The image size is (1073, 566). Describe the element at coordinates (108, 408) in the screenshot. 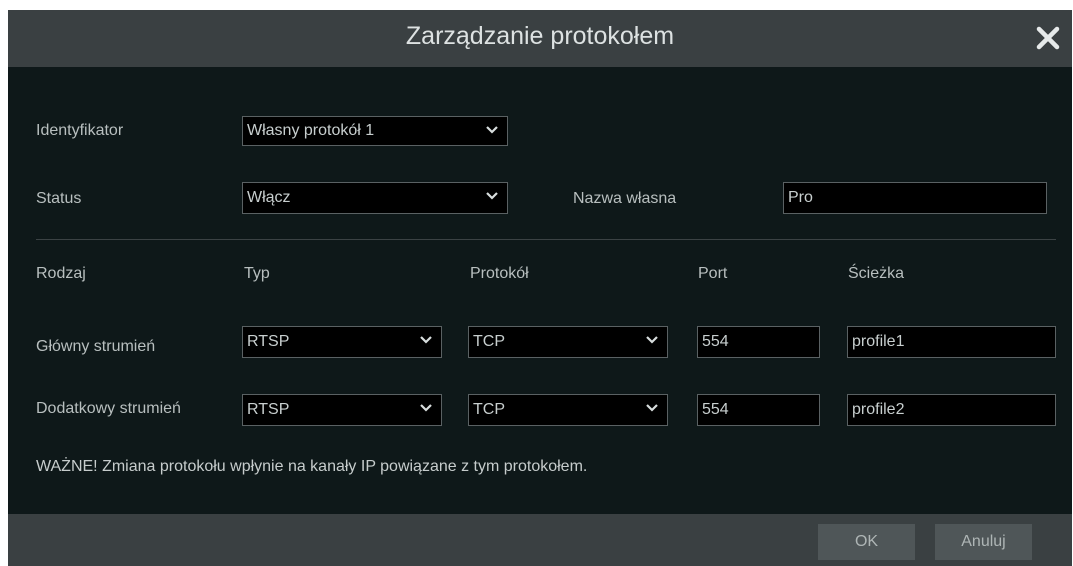

I see `row-name: Dodatkowy strumień` at that location.